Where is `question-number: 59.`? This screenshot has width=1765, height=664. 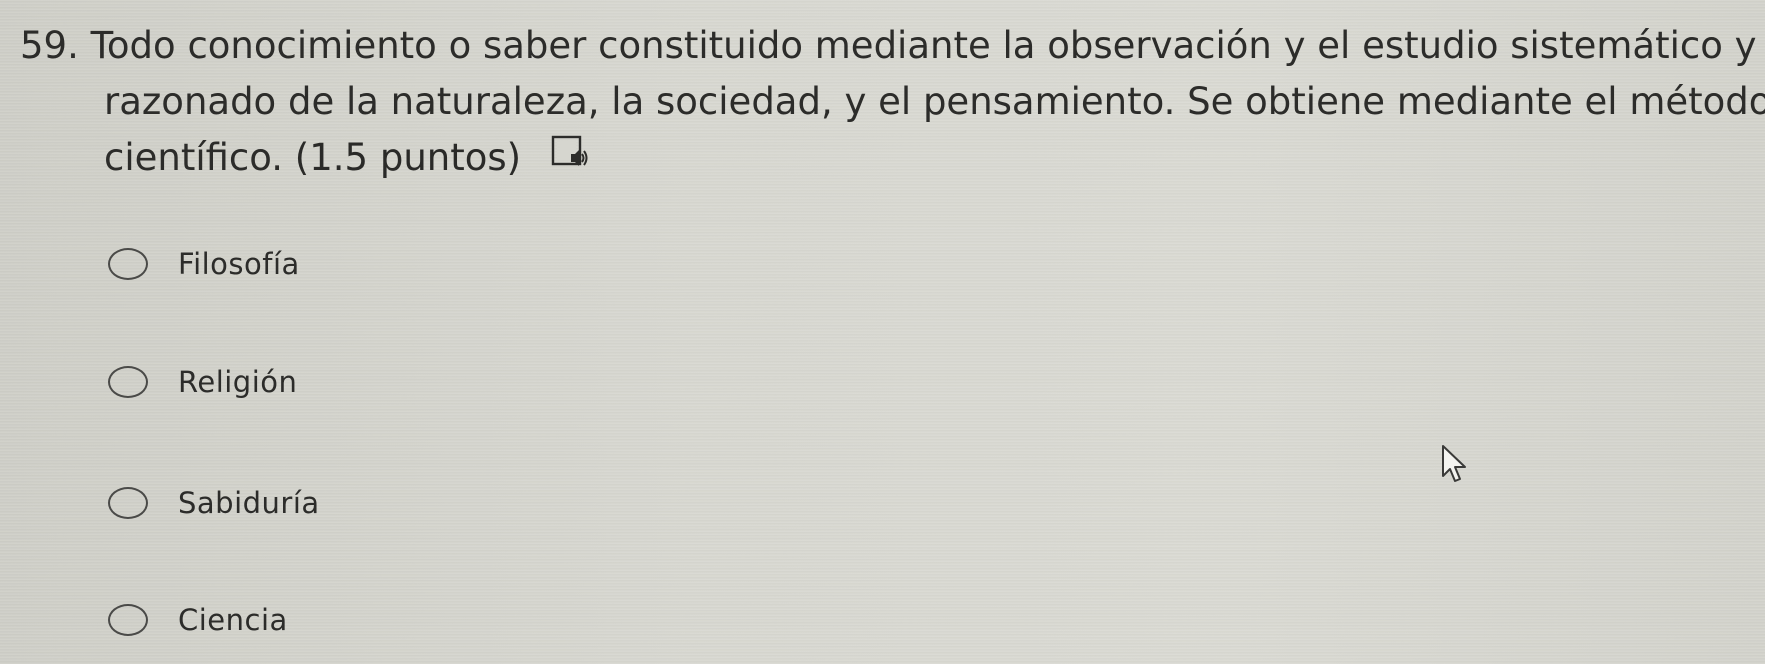
question-number: 59. is located at coordinates (49, 45).